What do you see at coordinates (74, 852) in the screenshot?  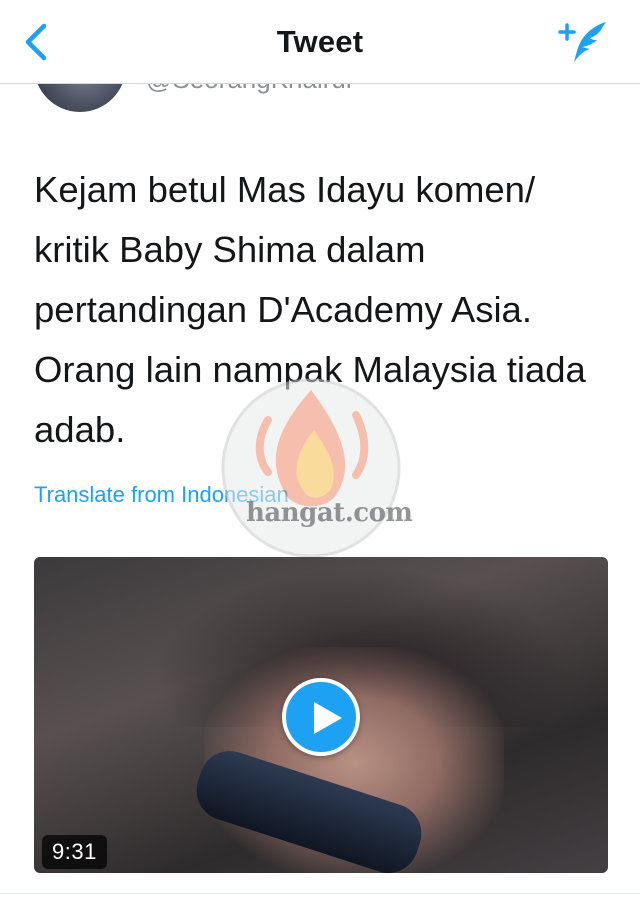 I see `video-duration: 9:31` at bounding box center [74, 852].